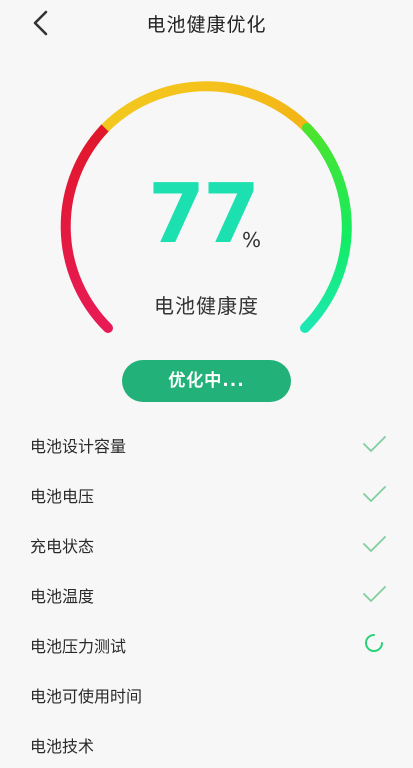 This screenshot has height=768, width=413. What do you see at coordinates (78, 446) in the screenshot?
I see `list-item-label: 电池设计容量` at bounding box center [78, 446].